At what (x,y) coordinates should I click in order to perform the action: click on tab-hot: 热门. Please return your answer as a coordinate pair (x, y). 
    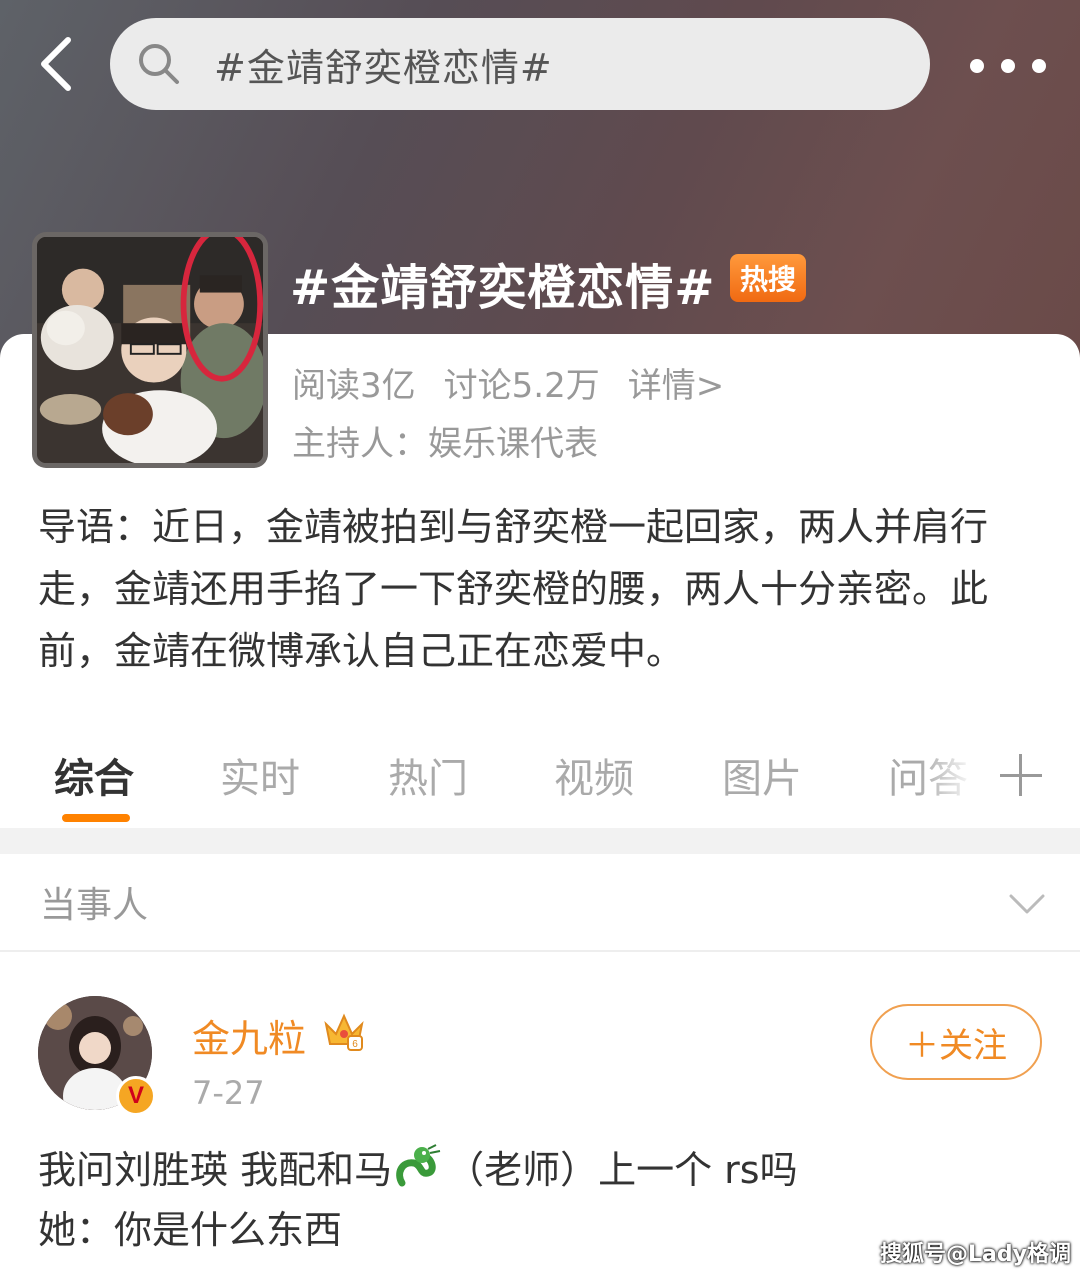
    Looking at the image, I should click on (428, 775).